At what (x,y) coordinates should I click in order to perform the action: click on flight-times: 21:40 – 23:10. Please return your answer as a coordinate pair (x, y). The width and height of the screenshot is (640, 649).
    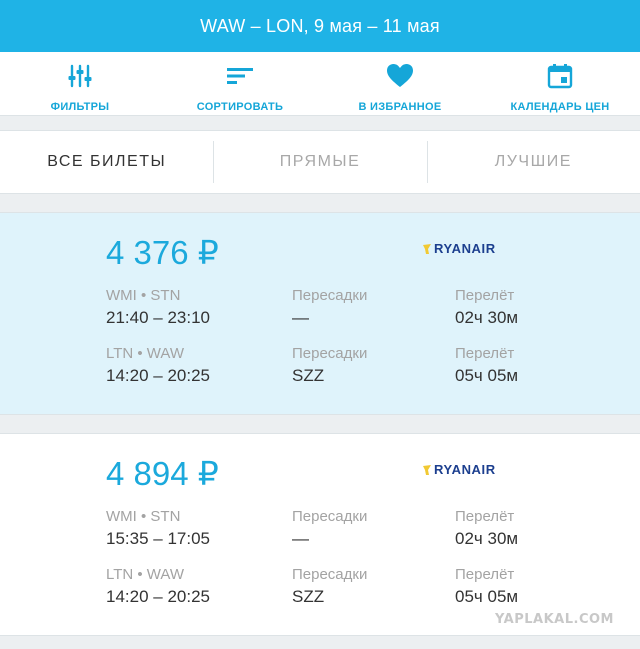
    Looking at the image, I should click on (158, 317).